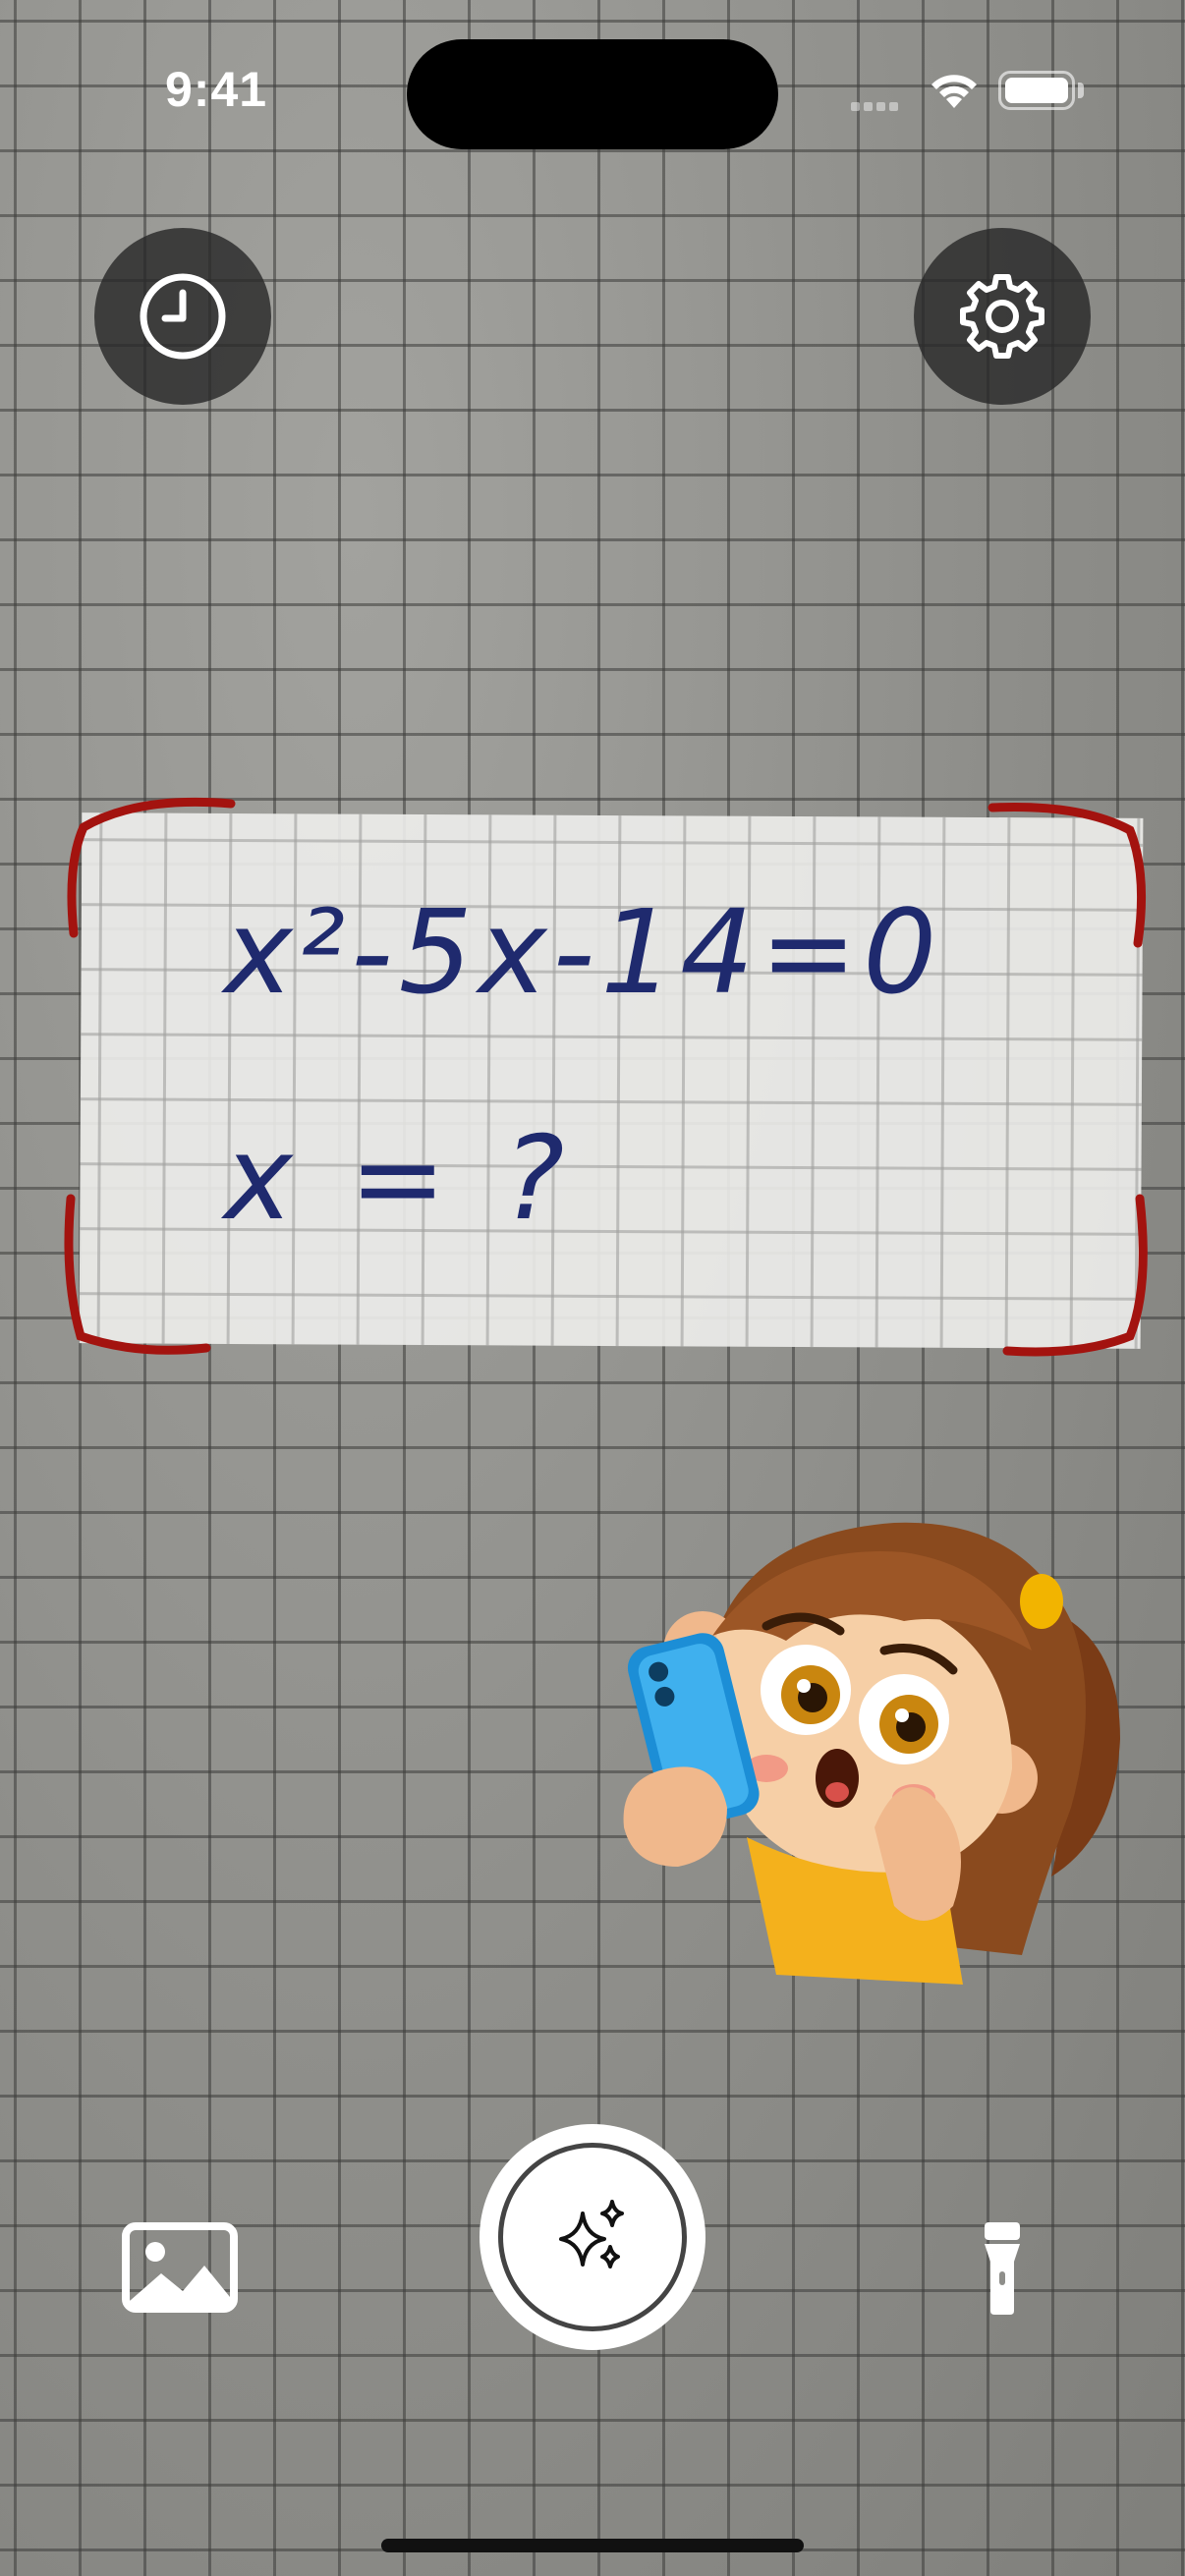  I want to click on dynamic-island, so click(592, 94).